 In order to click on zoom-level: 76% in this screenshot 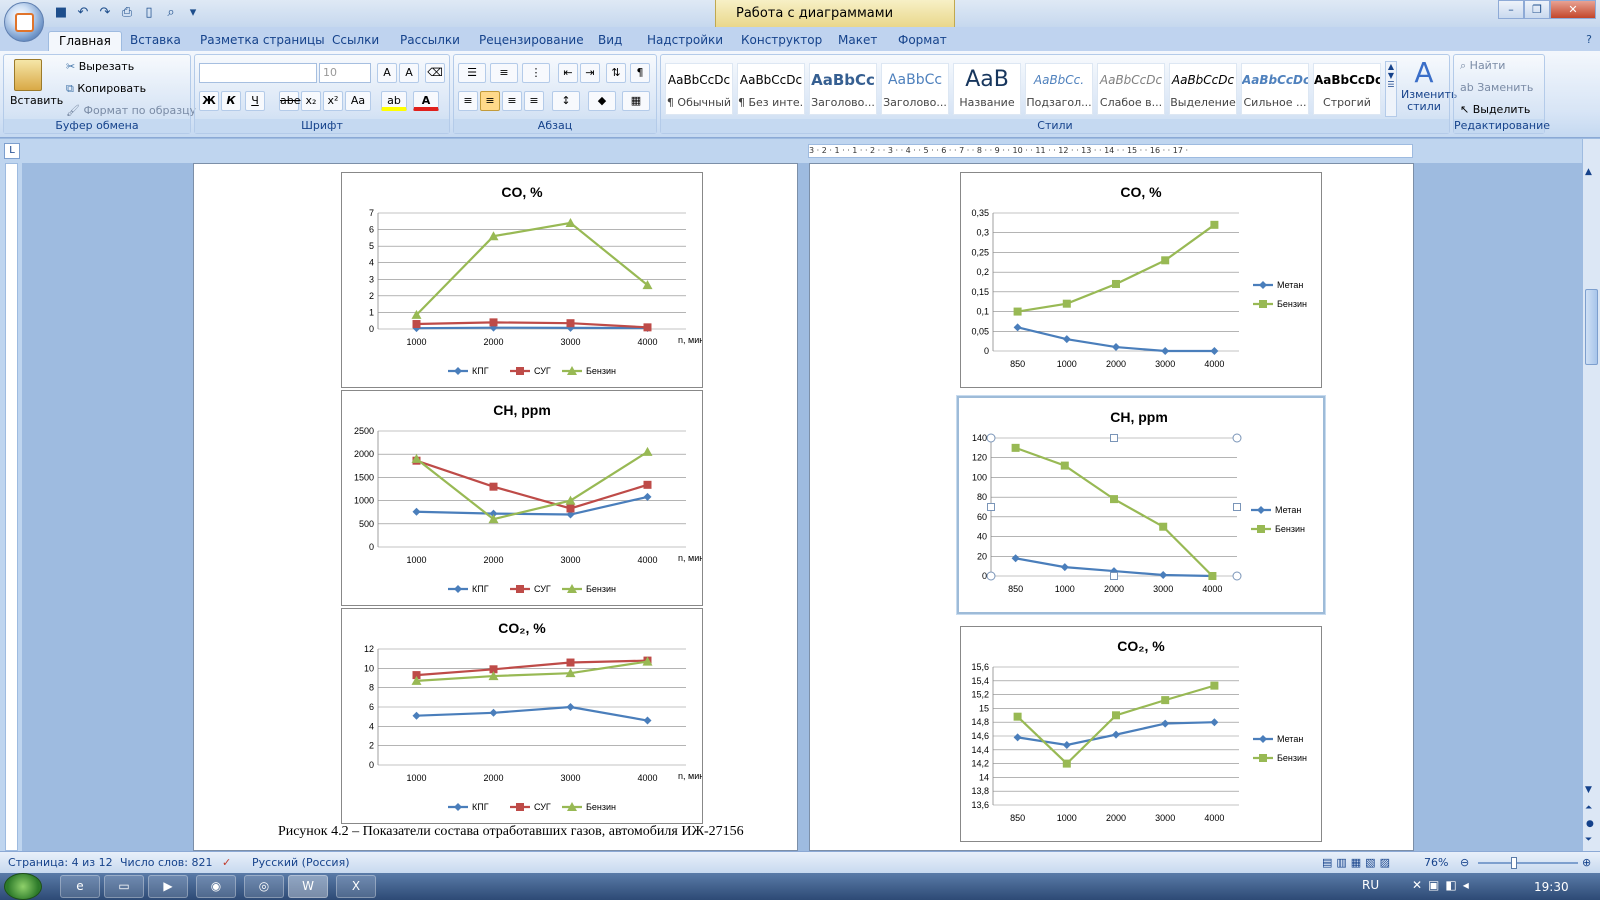, I will do `click(1436, 862)`.